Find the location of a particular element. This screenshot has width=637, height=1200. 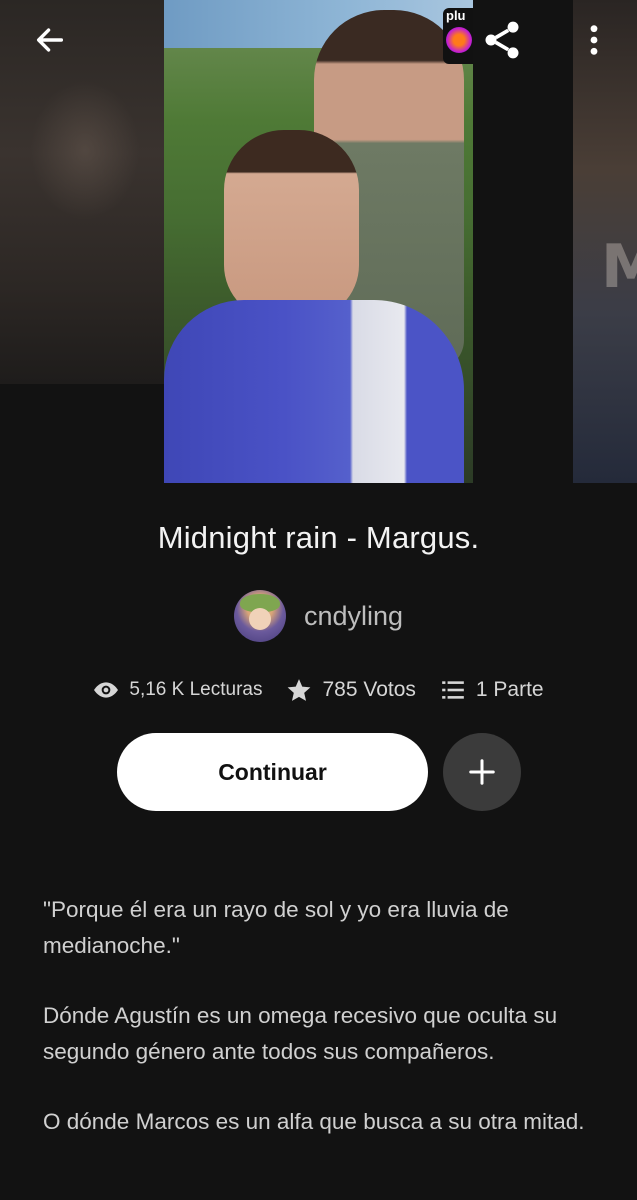

cover-logo-badge: plu is located at coordinates (458, 36).